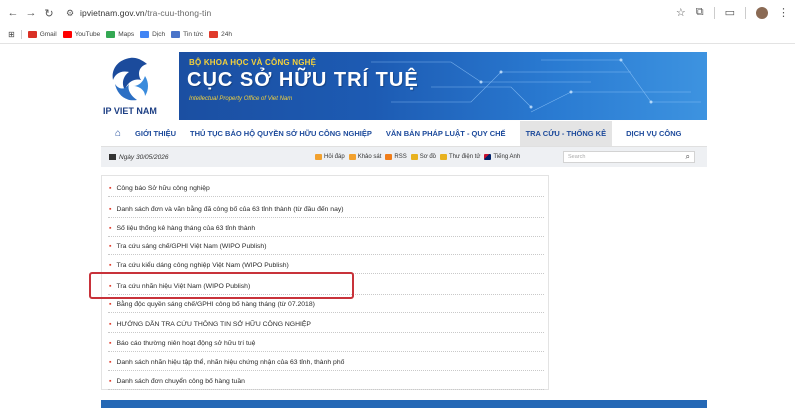 This screenshot has width=795, height=408. What do you see at coordinates (112, 13) in the screenshot?
I see `url-host: ipvietnam.gov.vn` at bounding box center [112, 13].